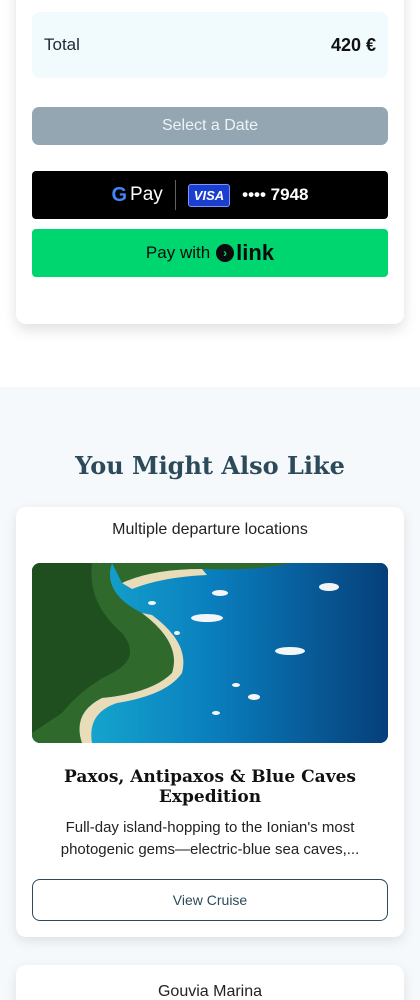 This screenshot has height=1000, width=420. What do you see at coordinates (255, 252) in the screenshot?
I see `link-brand-text: link` at bounding box center [255, 252].